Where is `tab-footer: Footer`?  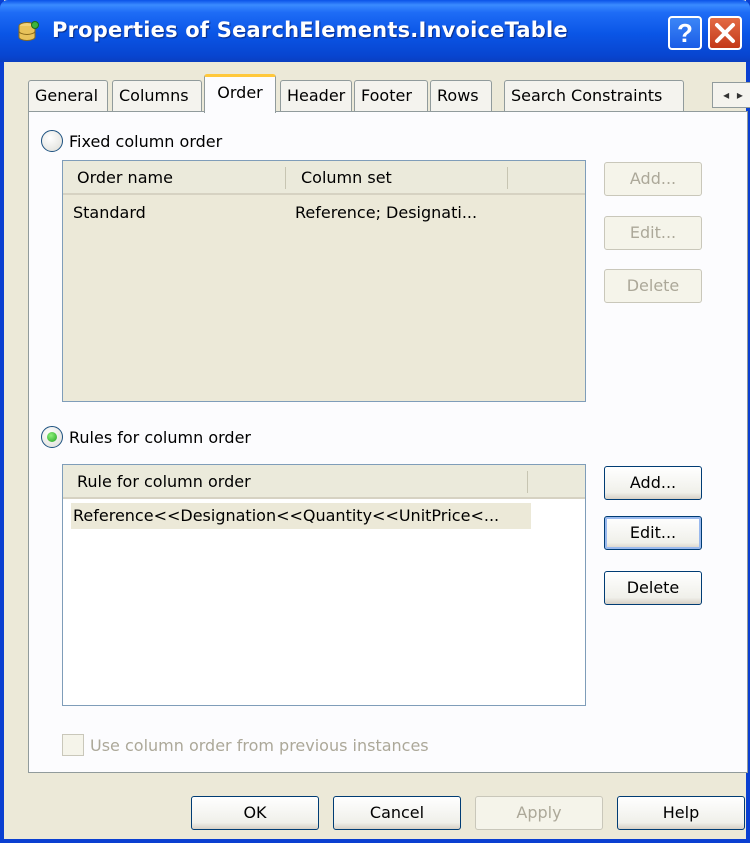 tab-footer: Footer is located at coordinates (391, 96).